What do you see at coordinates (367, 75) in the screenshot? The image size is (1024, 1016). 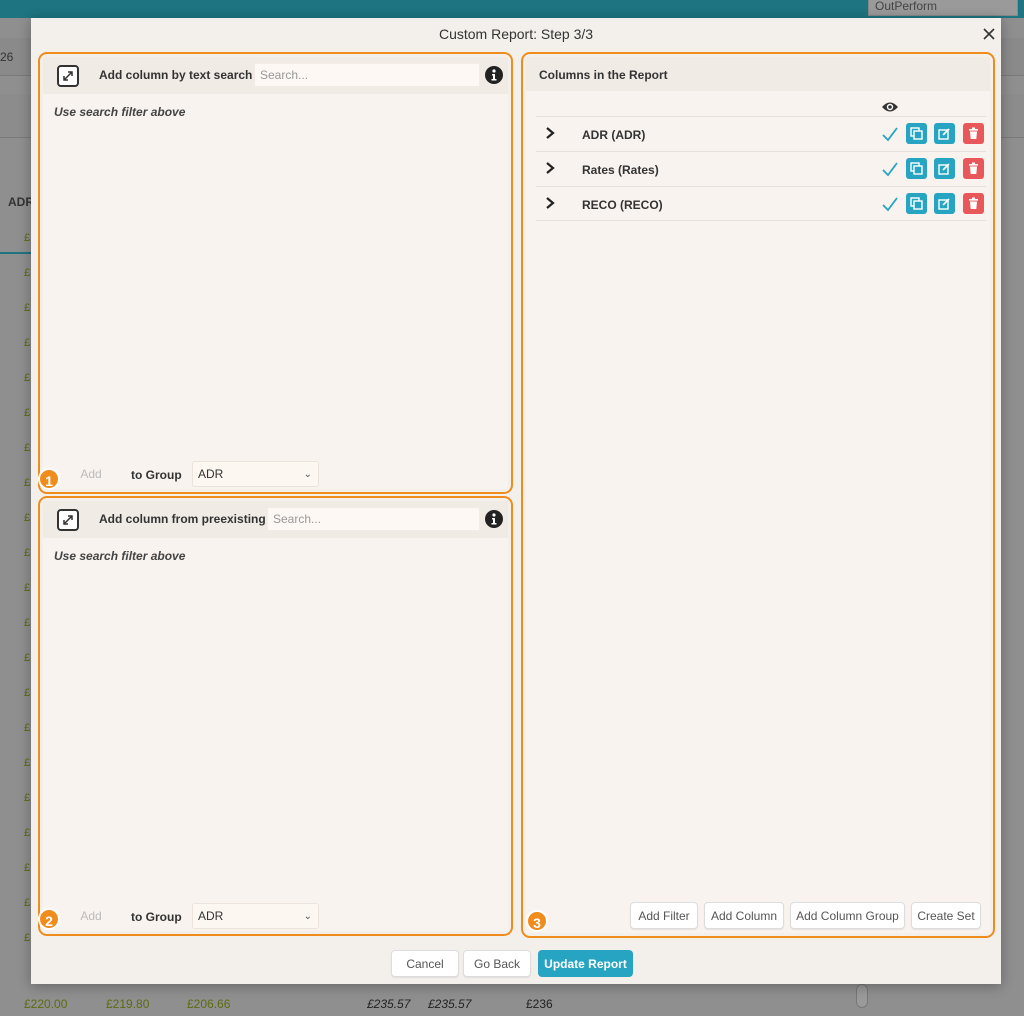 I see `text-search-input` at bounding box center [367, 75].